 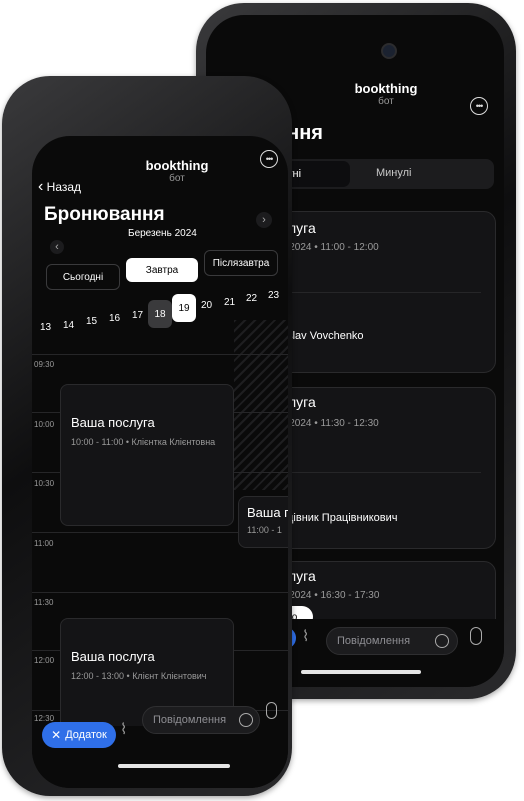 I want to click on chevron-right-icon: ›, so click(x=264, y=220).